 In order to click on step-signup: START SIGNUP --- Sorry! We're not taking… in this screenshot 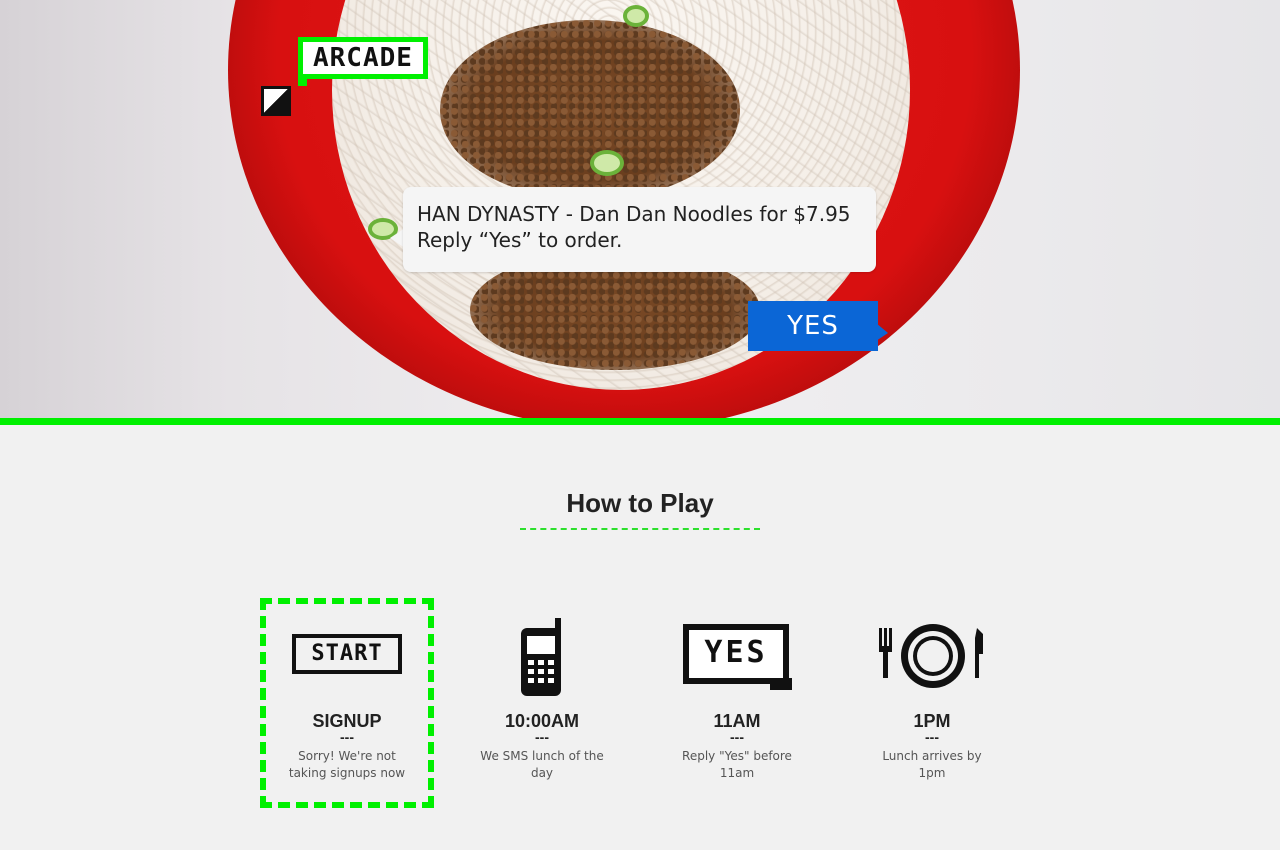, I will do `click(347, 703)`.